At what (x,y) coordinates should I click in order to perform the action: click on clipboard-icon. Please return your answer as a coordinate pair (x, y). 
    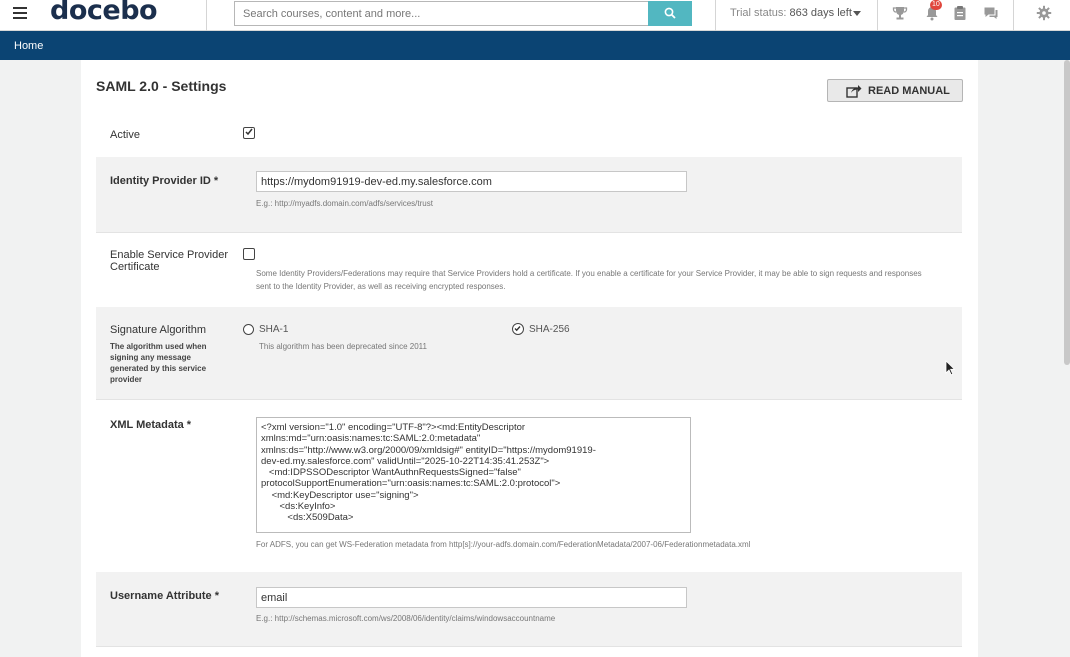
    Looking at the image, I should click on (960, 13).